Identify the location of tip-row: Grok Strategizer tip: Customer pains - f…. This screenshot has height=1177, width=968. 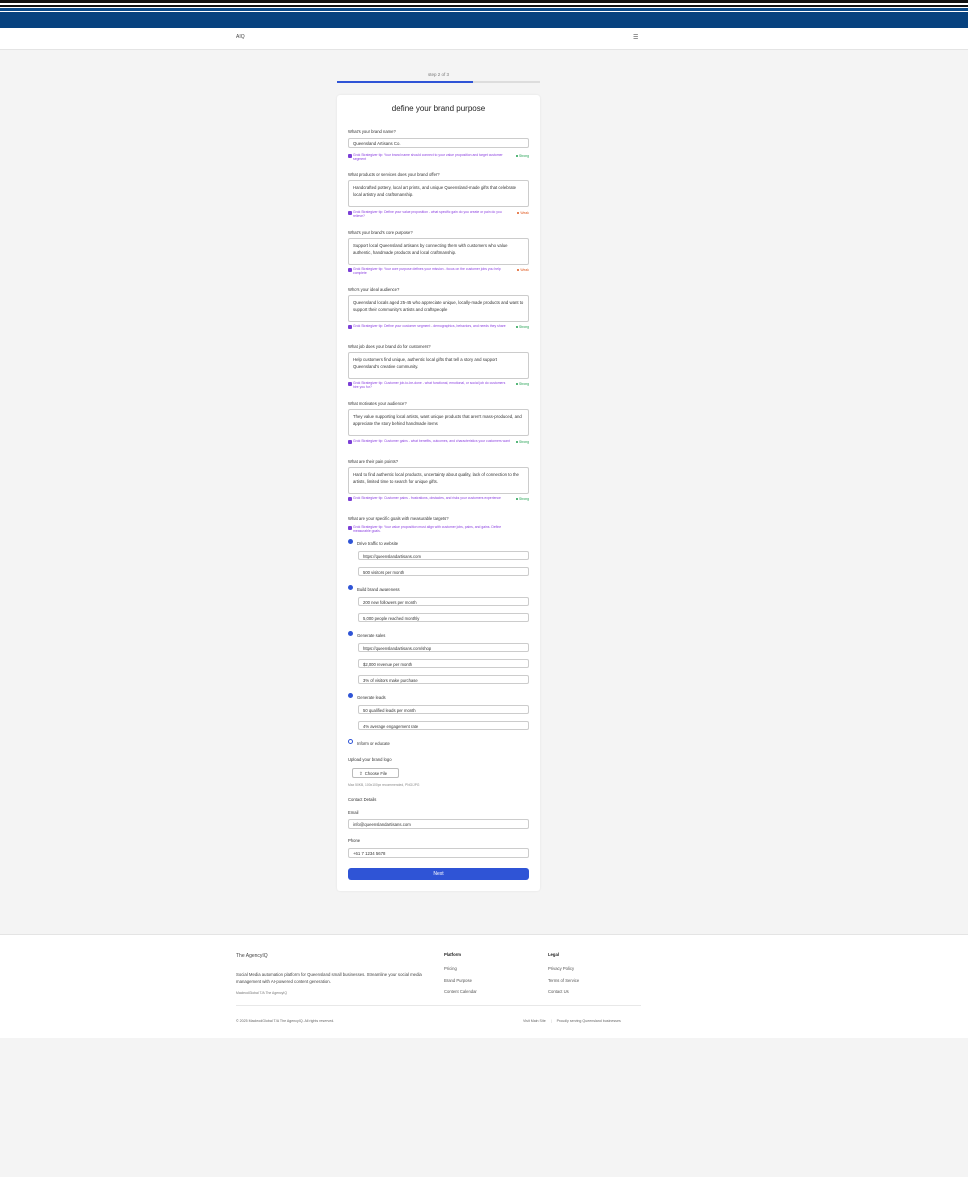
(438, 500).